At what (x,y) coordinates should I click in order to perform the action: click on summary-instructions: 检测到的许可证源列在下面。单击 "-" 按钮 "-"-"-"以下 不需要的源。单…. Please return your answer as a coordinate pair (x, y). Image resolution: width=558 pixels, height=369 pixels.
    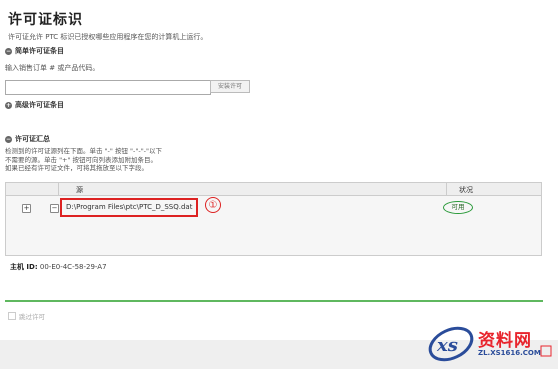
    Looking at the image, I should click on (83, 160).